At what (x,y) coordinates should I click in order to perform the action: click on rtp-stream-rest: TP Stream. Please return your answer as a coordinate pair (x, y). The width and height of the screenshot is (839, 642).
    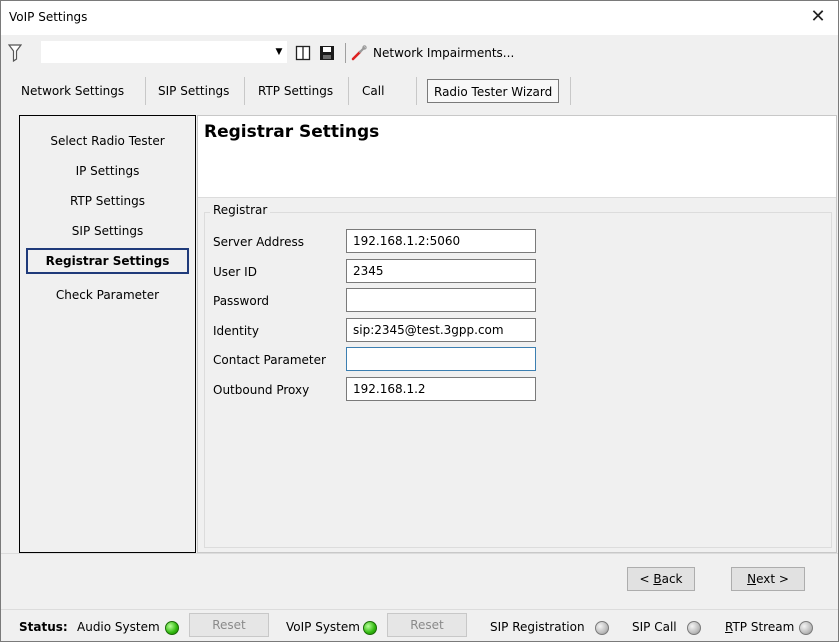
    Looking at the image, I should click on (763, 627).